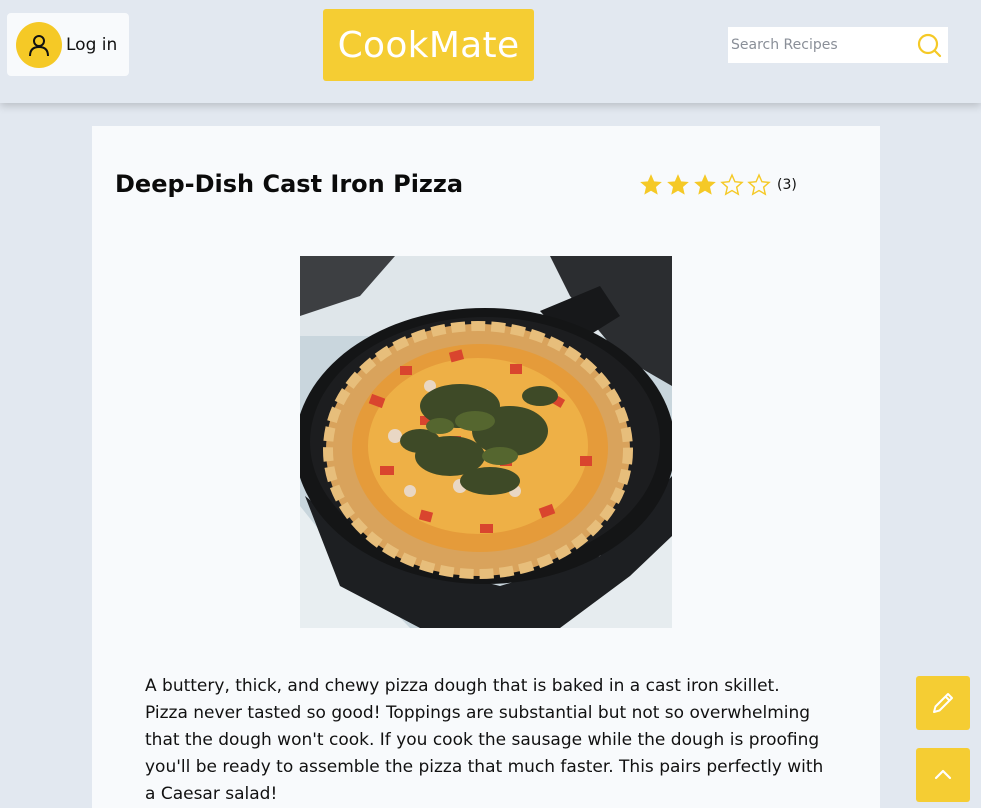 This screenshot has height=808, width=981. I want to click on edit-recipe-button, so click(943, 703).